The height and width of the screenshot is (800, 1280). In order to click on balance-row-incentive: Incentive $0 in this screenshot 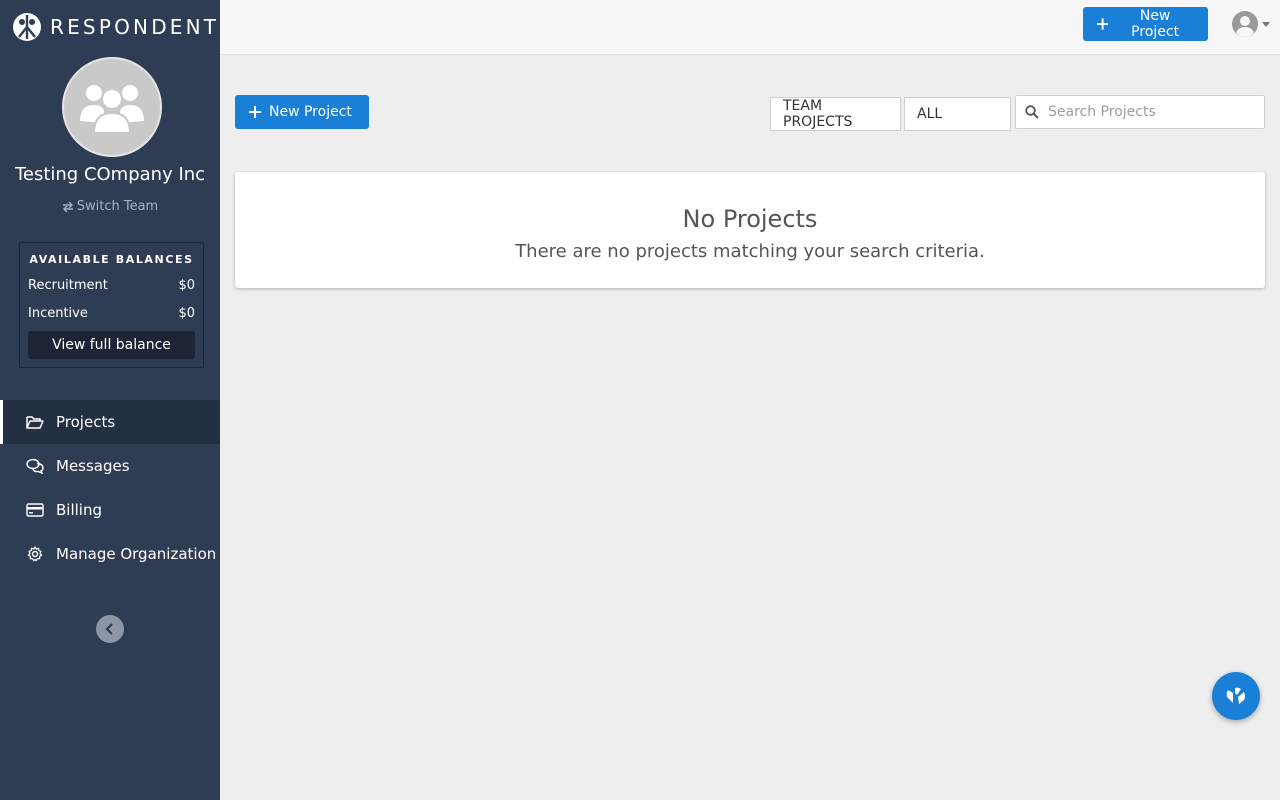, I will do `click(111, 313)`.